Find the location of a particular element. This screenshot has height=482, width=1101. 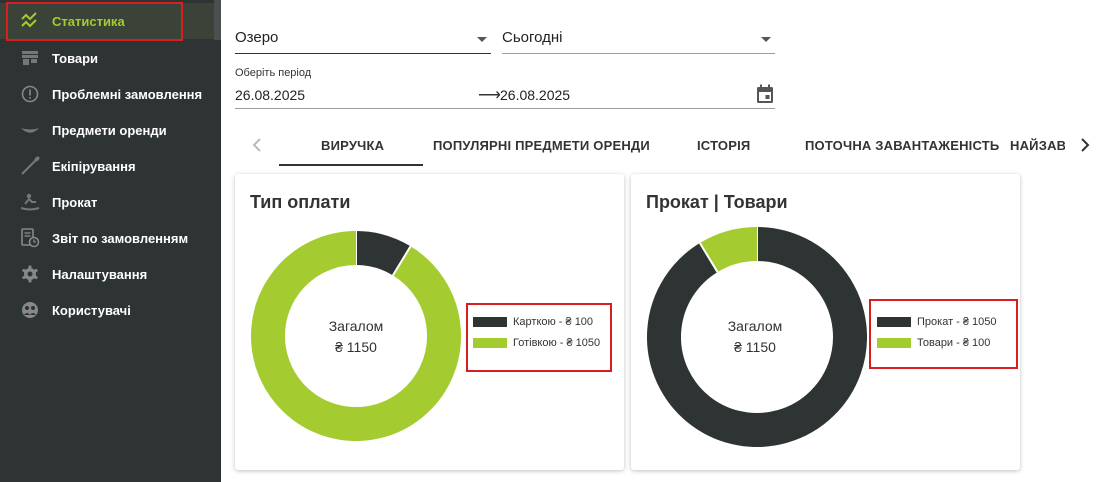

period-label: Оберіть період is located at coordinates (273, 73).